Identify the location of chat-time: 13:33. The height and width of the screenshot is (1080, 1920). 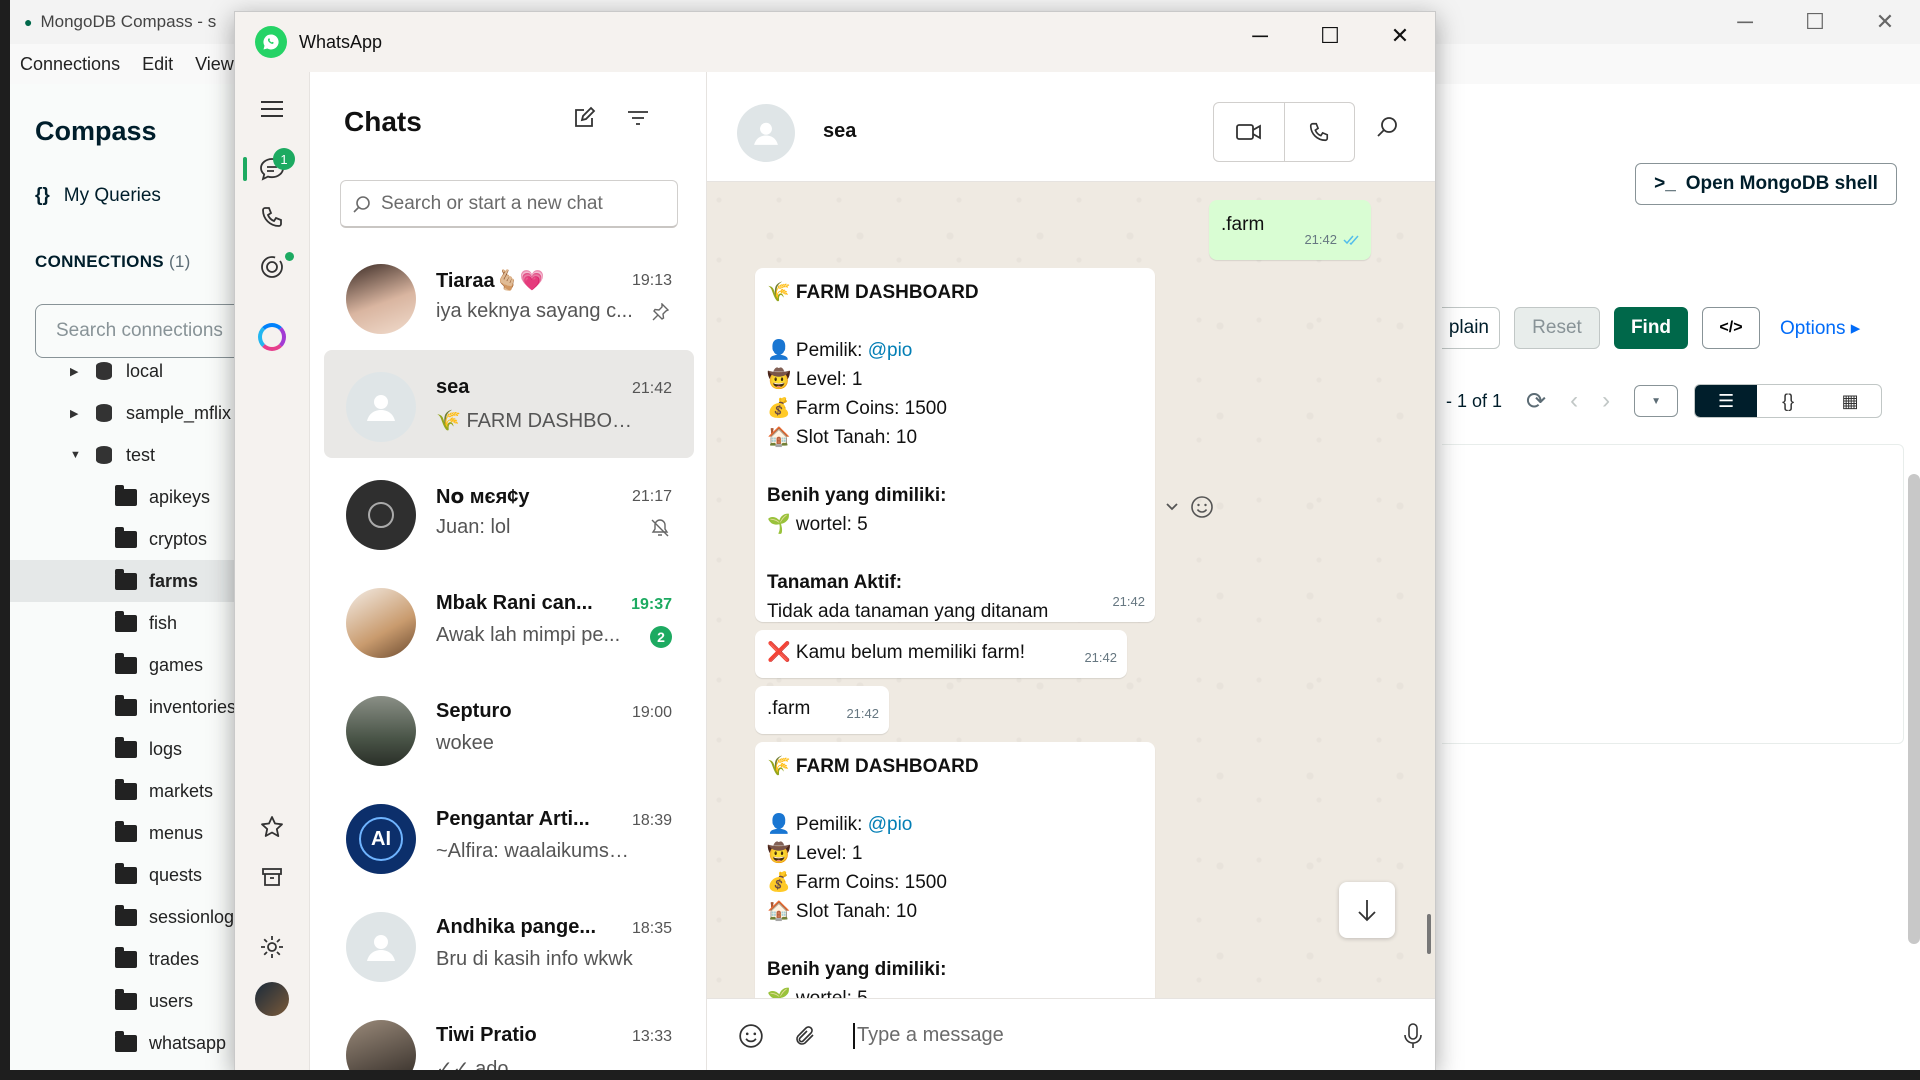
(651, 1036).